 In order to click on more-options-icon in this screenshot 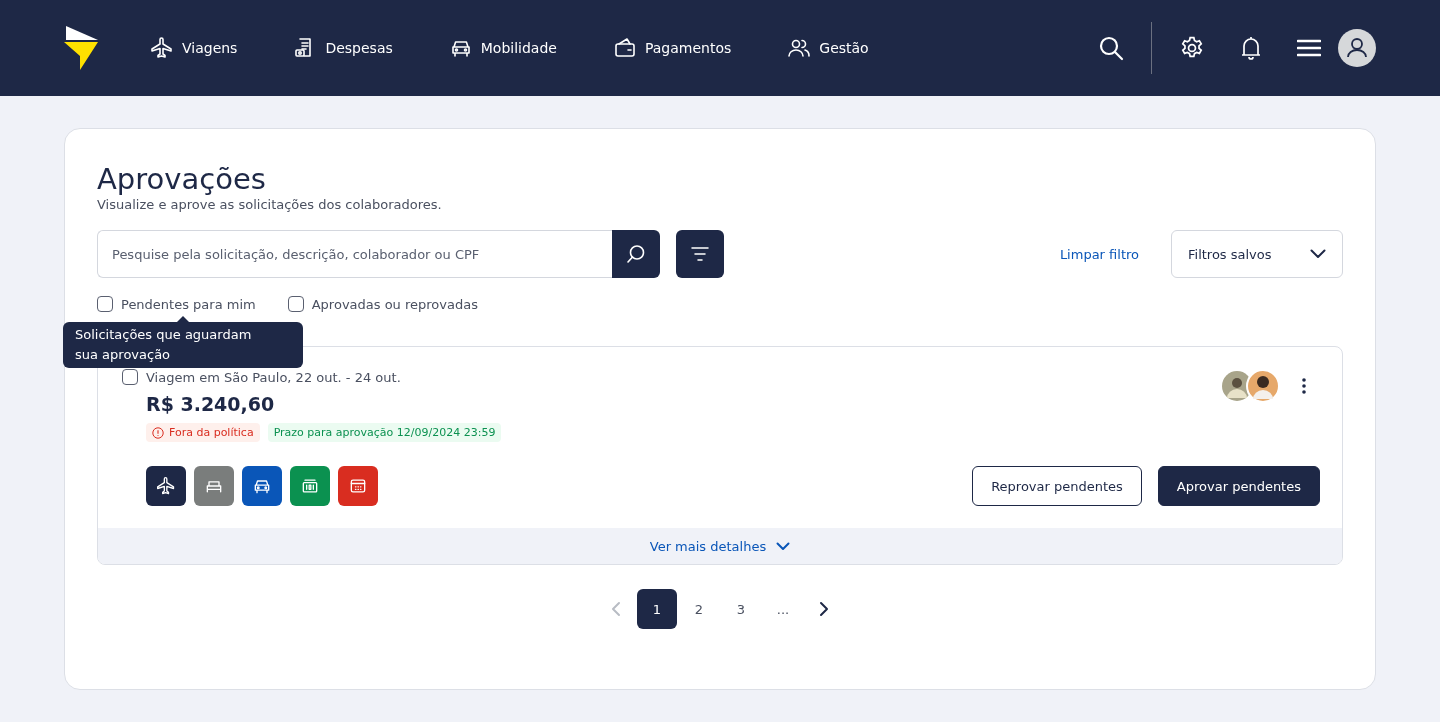, I will do `click(1304, 386)`.